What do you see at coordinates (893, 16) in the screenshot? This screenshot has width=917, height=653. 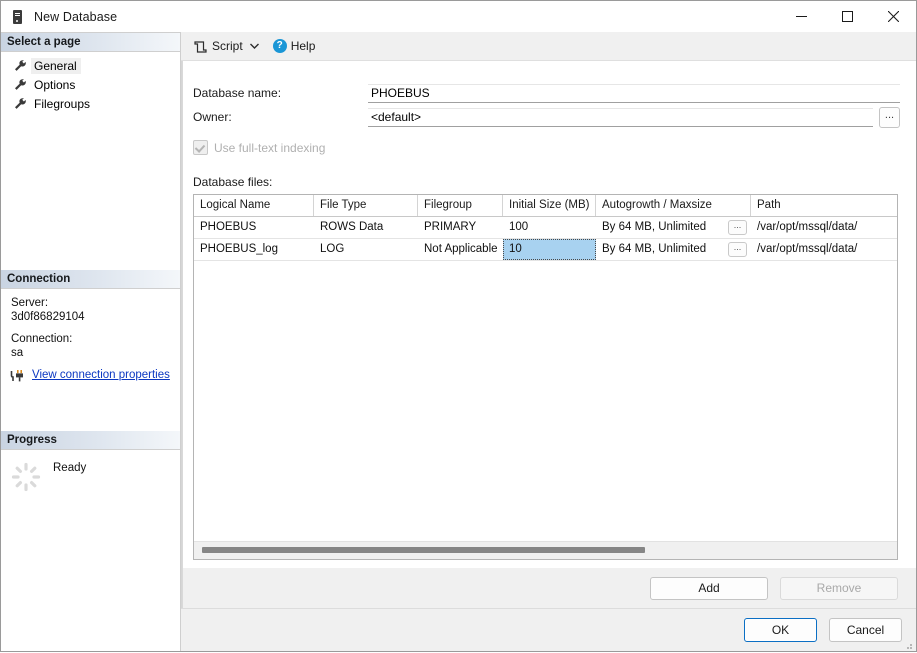 I see `close-icon` at bounding box center [893, 16].